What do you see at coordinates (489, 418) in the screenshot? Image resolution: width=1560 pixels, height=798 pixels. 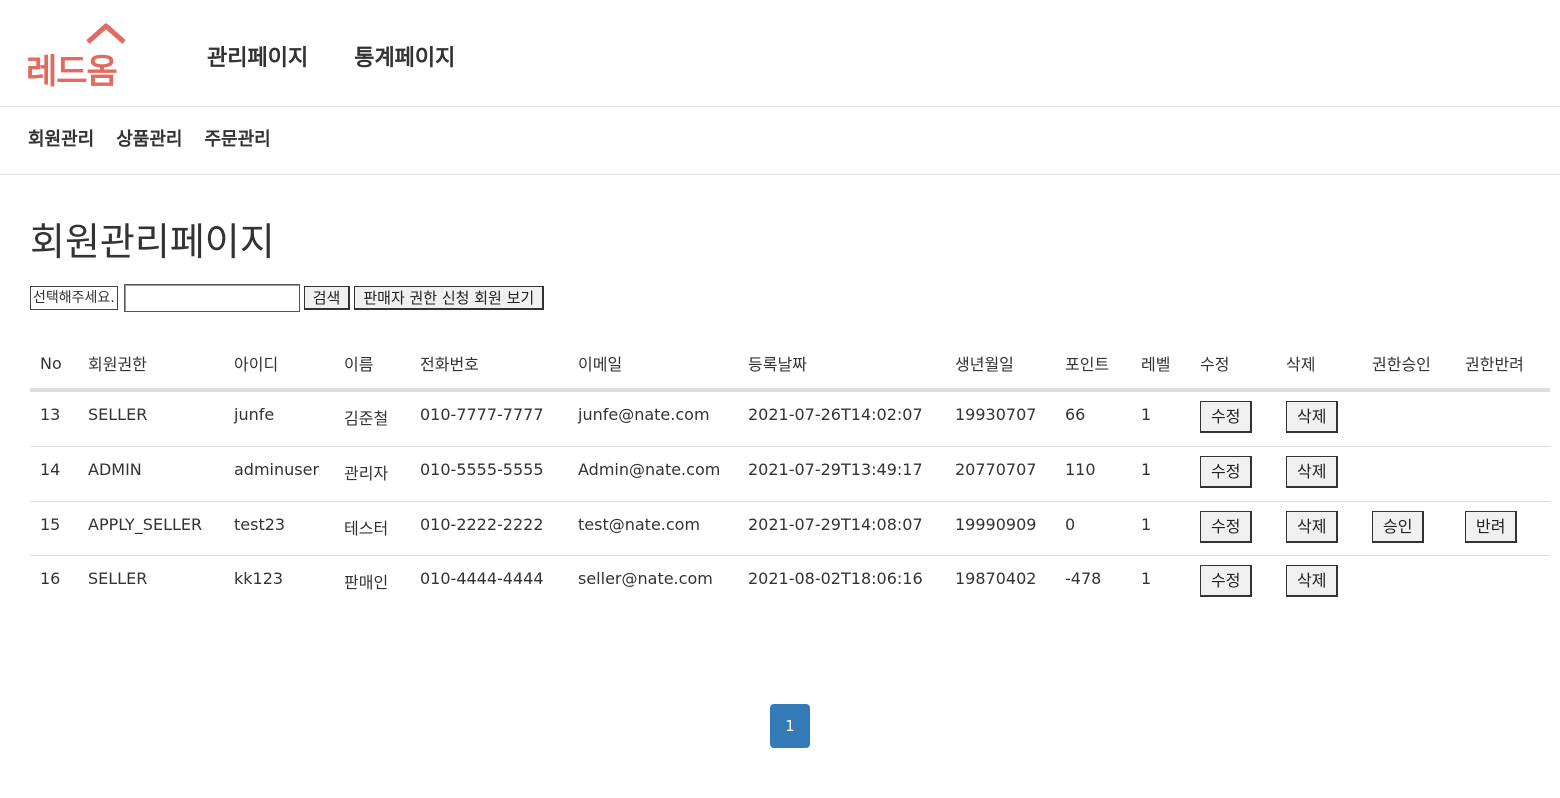 I see `cell-phone: 010-7777-7777` at bounding box center [489, 418].